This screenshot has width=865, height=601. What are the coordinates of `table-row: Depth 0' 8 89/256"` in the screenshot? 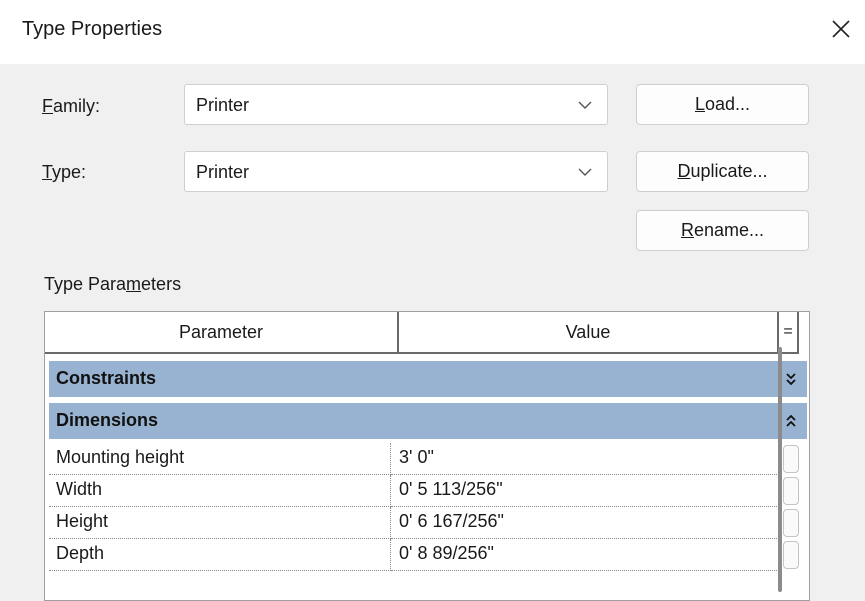 It's located at (414, 555).